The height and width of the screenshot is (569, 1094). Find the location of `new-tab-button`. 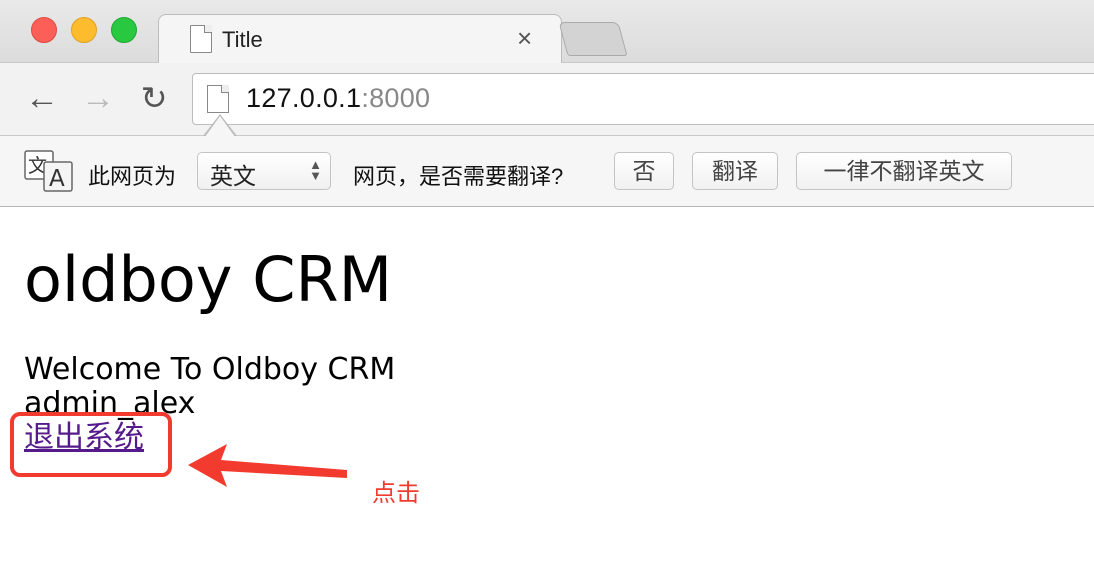

new-tab-button is located at coordinates (593, 39).